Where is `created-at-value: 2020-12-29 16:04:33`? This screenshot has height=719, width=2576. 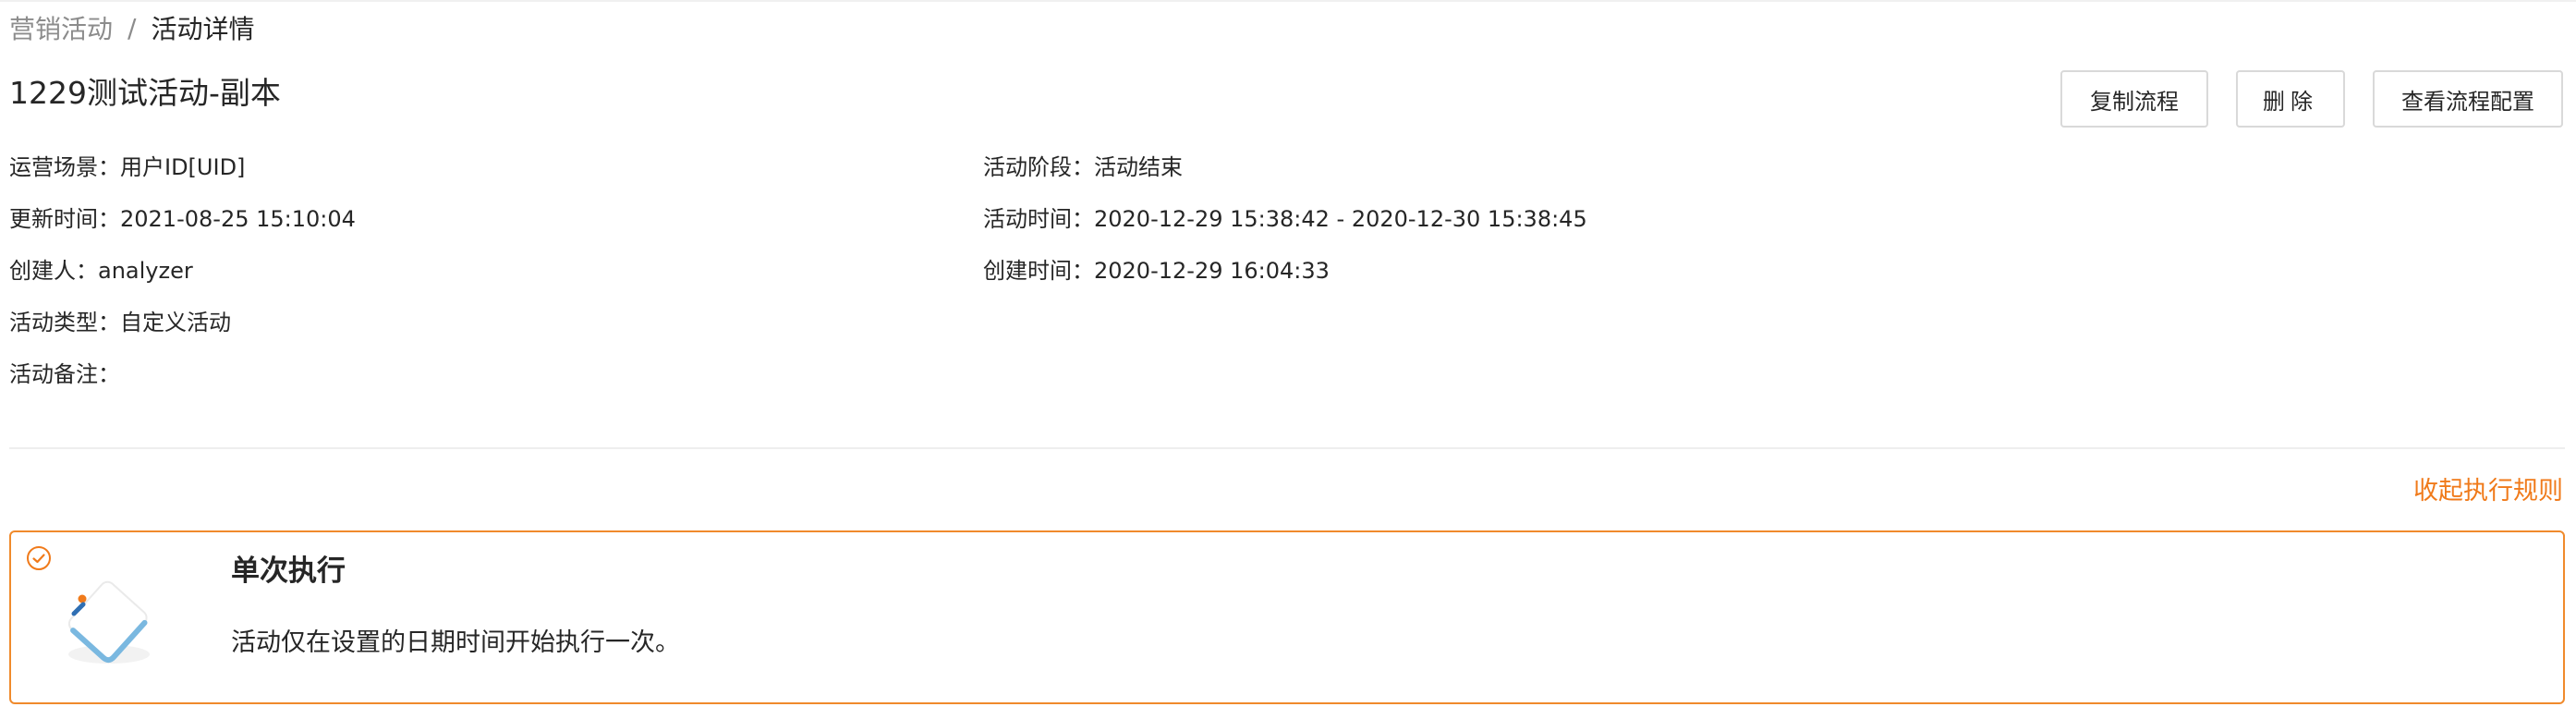
created-at-value: 2020-12-29 16:04:33 is located at coordinates (1212, 271).